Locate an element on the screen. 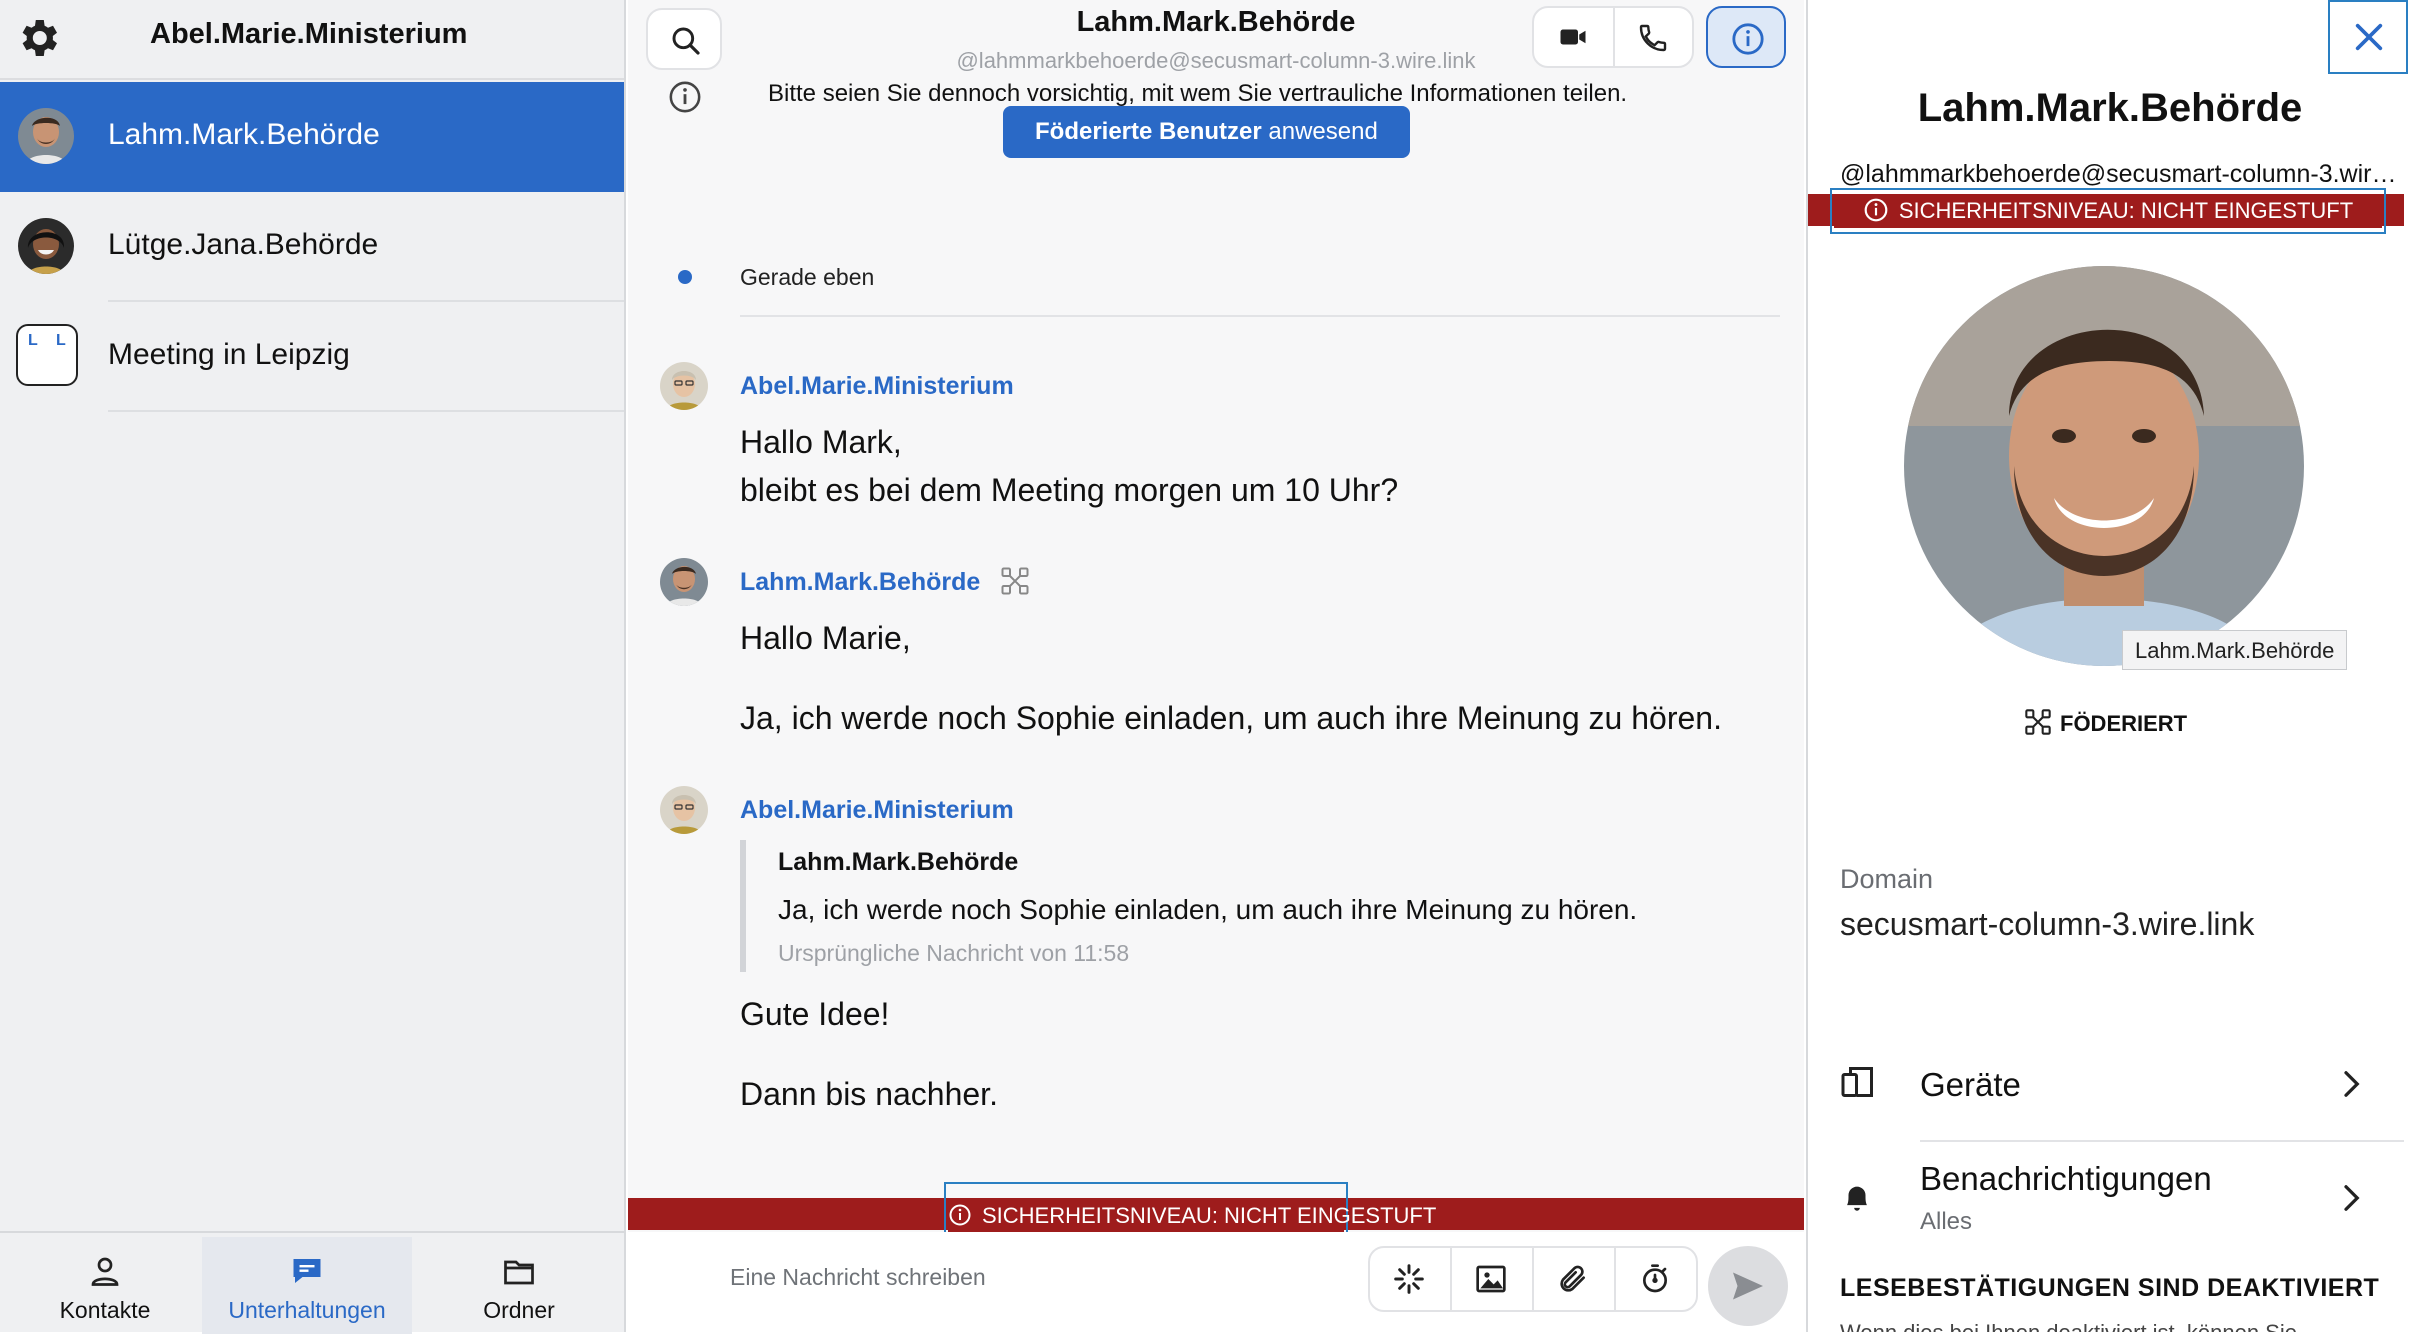 Image resolution: width=2412 pixels, height=1334 pixels. profile-name: Lahm.Mark.Behörde is located at coordinates (2110, 108).